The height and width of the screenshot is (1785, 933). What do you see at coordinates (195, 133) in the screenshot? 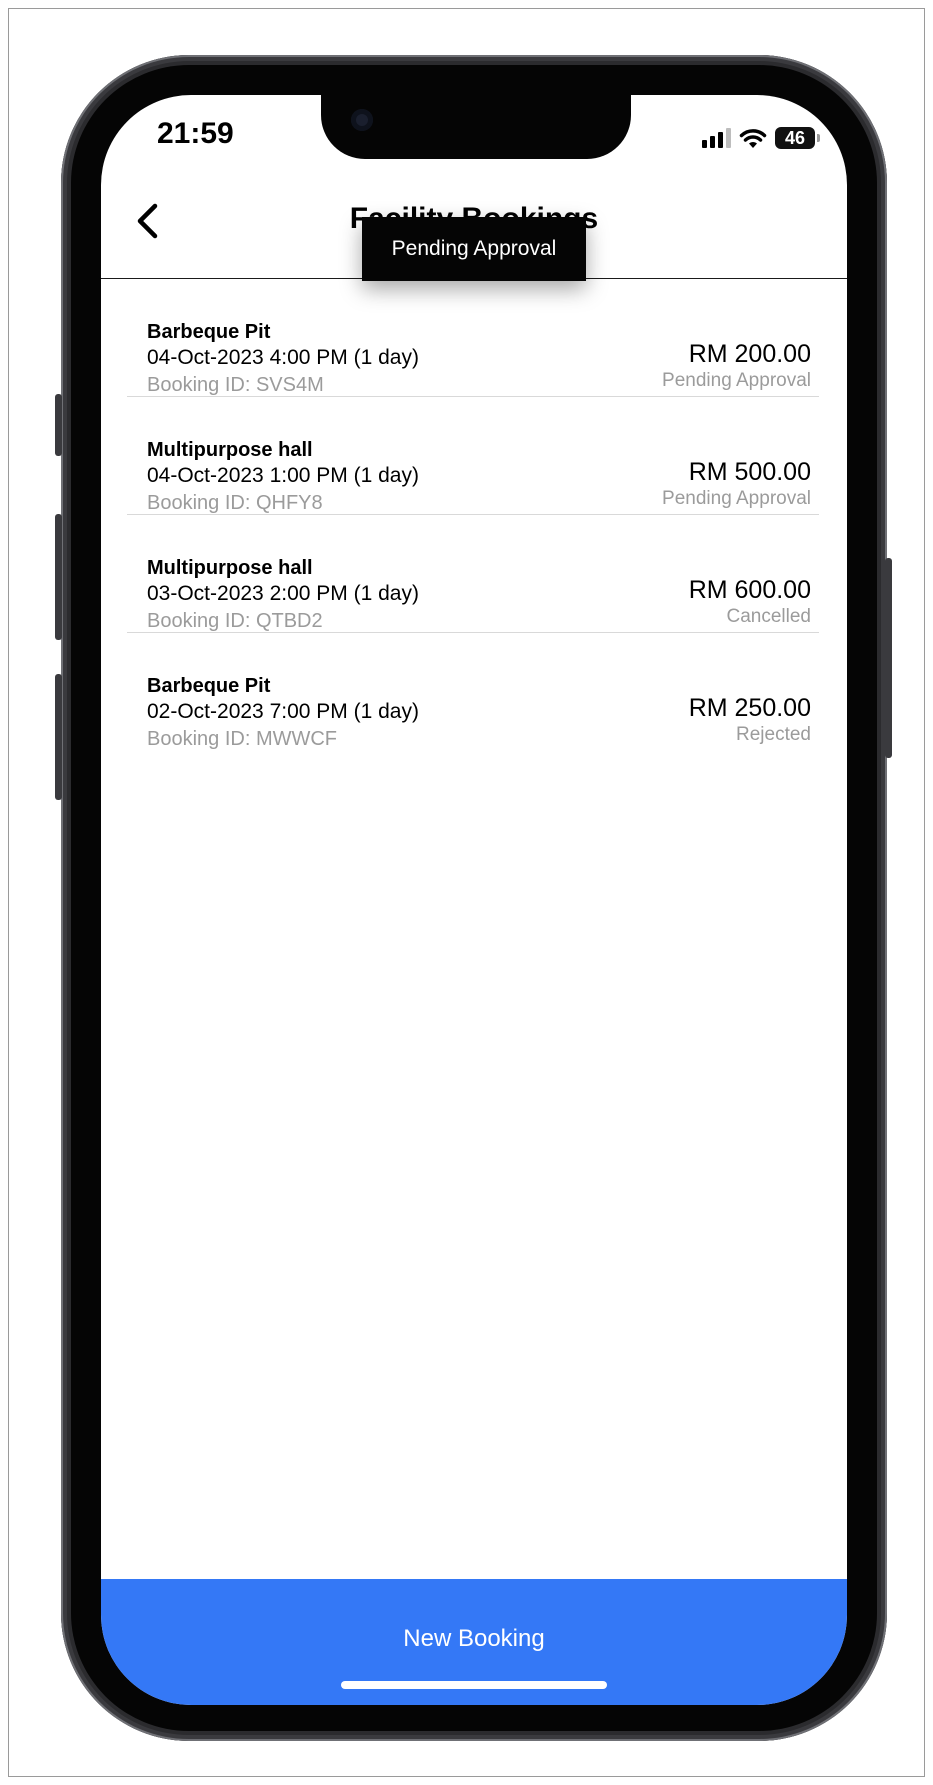
I see `status-time: 21:59` at bounding box center [195, 133].